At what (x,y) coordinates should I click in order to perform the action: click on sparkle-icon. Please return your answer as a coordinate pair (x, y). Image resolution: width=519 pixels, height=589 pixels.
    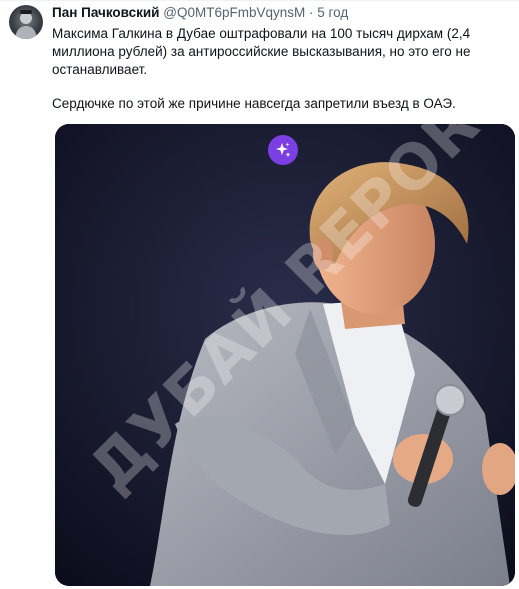
    Looking at the image, I should click on (283, 150).